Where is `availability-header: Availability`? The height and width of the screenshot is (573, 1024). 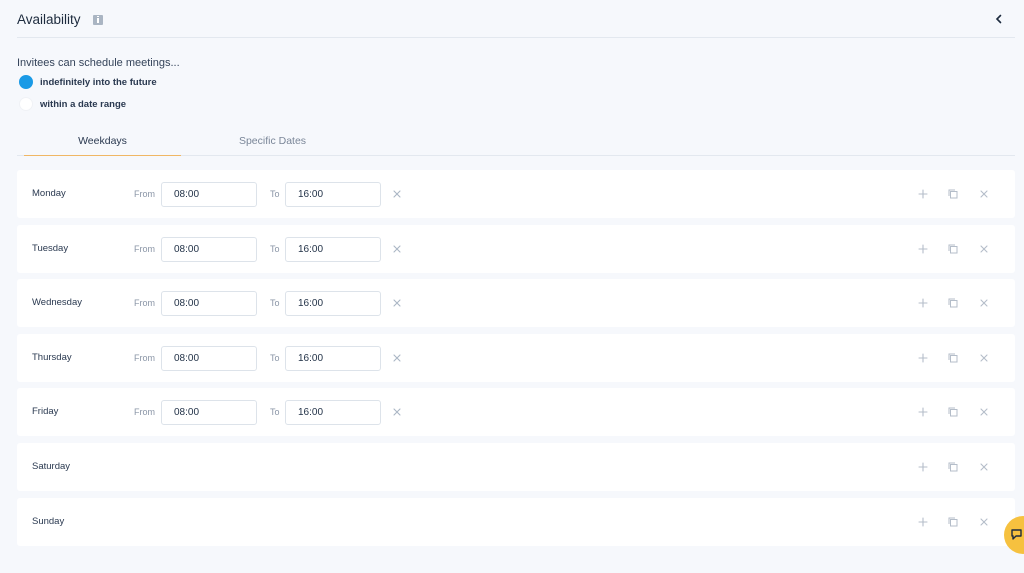
availability-header: Availability is located at coordinates (516, 19).